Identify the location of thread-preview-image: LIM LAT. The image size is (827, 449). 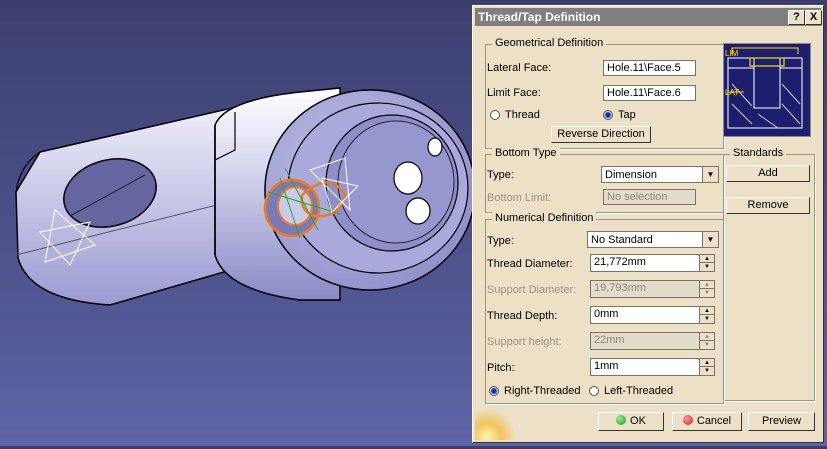
(767, 90).